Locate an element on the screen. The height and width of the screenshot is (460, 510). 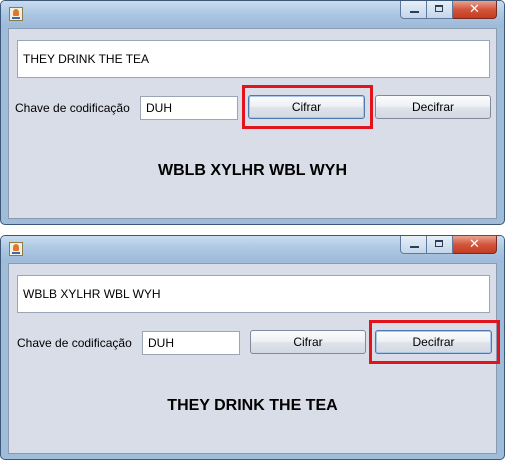
result-text: WBLB XYLHR WBL WYH is located at coordinates (252, 170).